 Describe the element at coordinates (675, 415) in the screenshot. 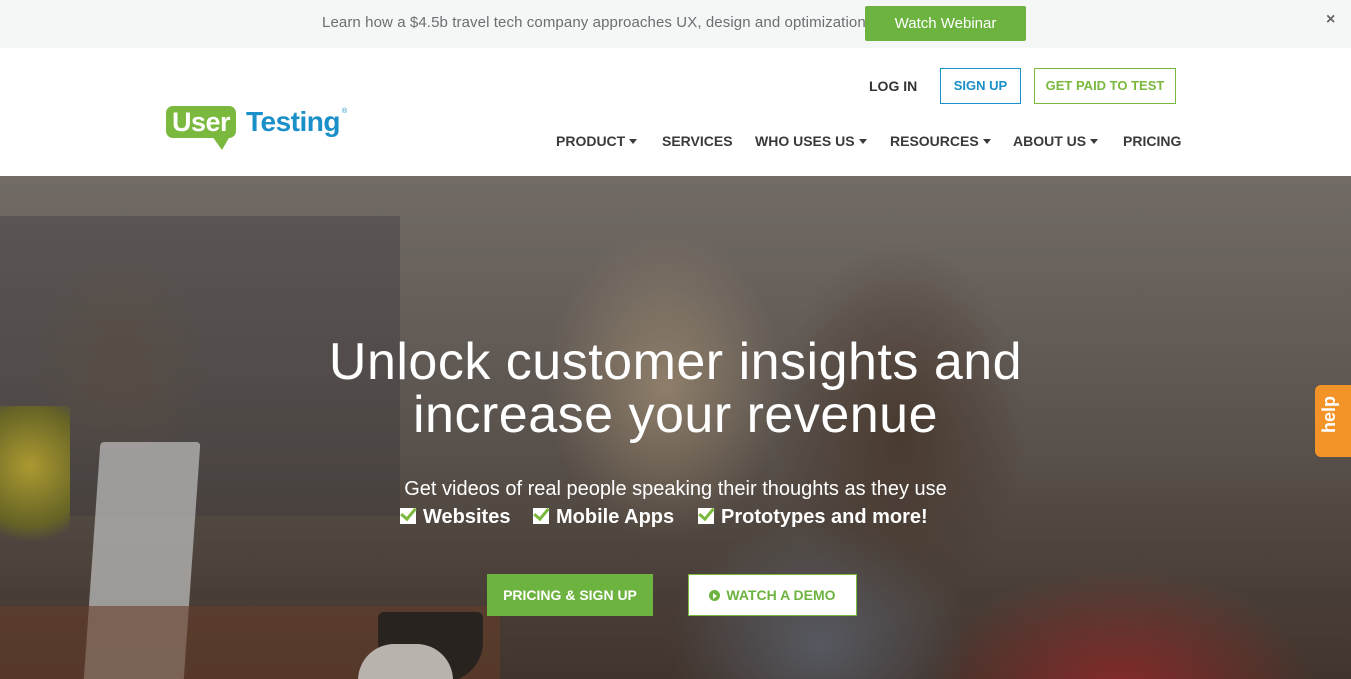

I see `hero-headline-line2: increase your revenue` at that location.